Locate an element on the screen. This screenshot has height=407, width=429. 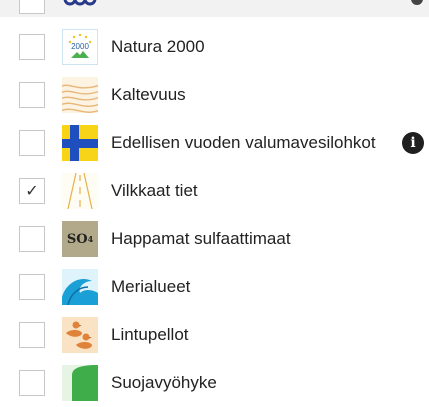
partial-info-icon is located at coordinates (417, 2).